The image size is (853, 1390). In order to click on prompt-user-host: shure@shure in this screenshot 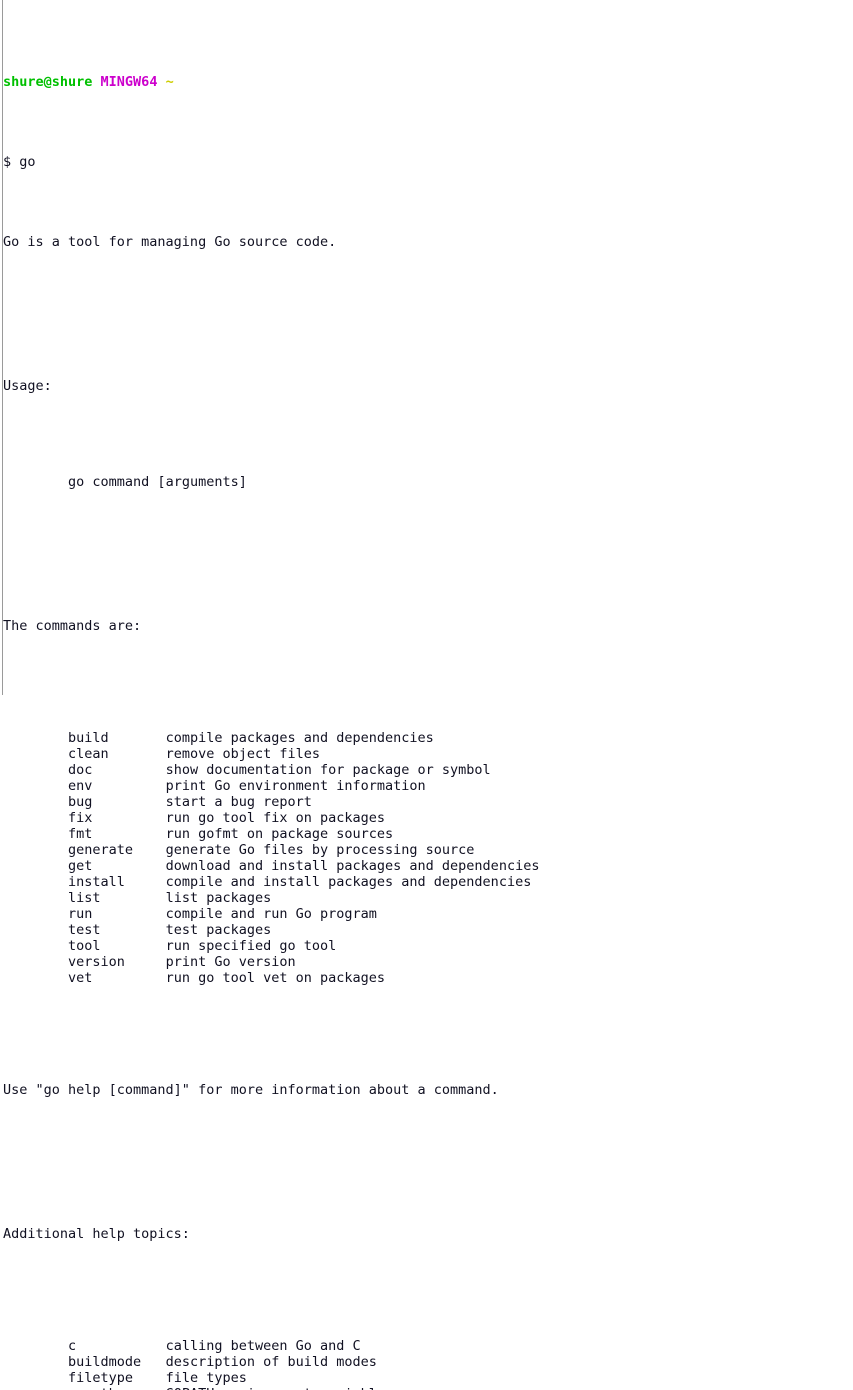, I will do `click(48, 82)`.